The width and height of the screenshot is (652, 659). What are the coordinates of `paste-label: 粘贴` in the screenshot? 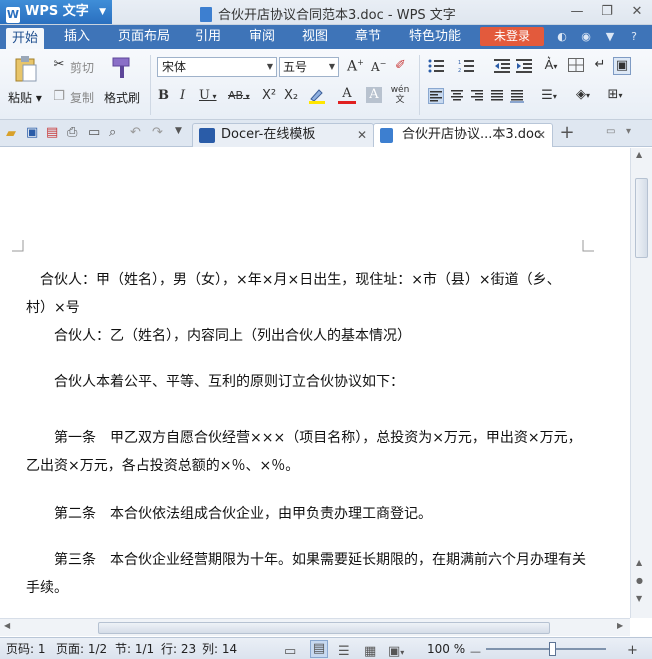 It's located at (20, 98).